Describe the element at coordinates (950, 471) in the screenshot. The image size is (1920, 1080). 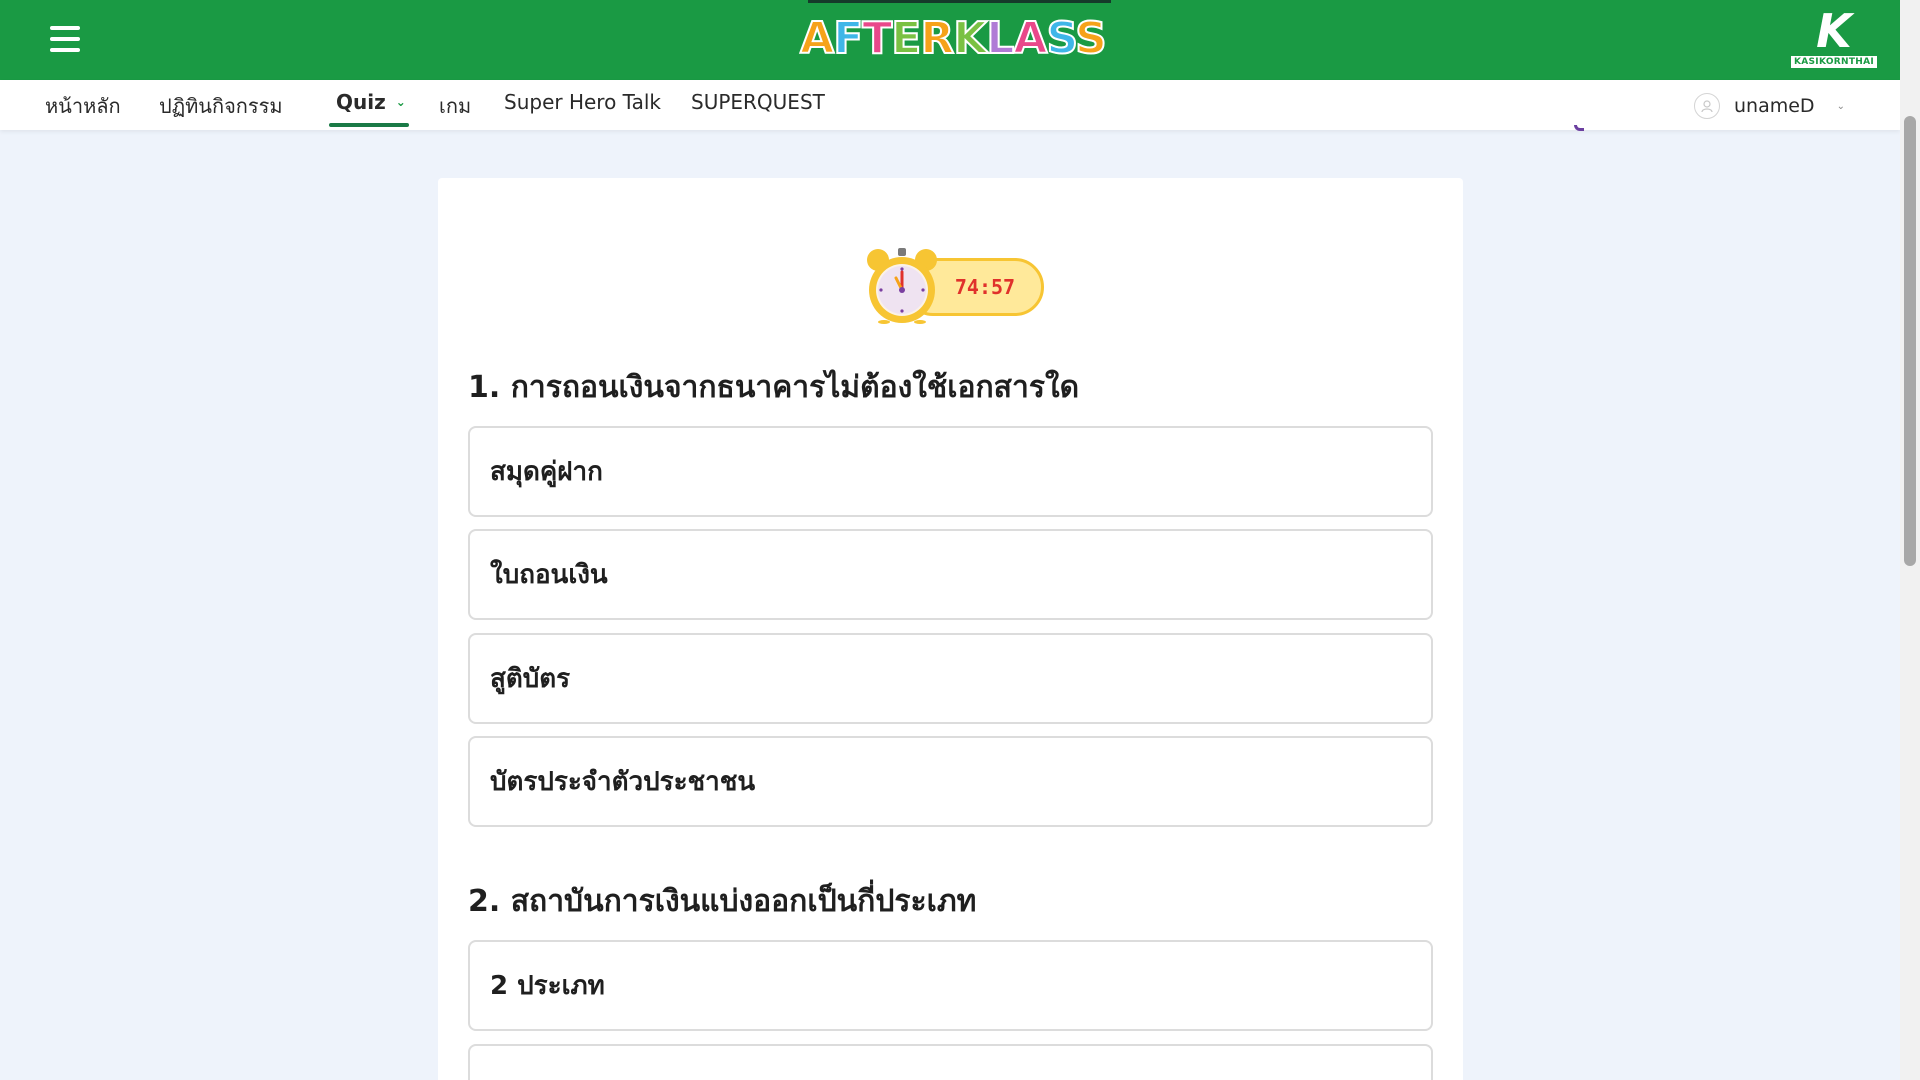
I see `answer-option: สมุดคู่ฝาก` at that location.